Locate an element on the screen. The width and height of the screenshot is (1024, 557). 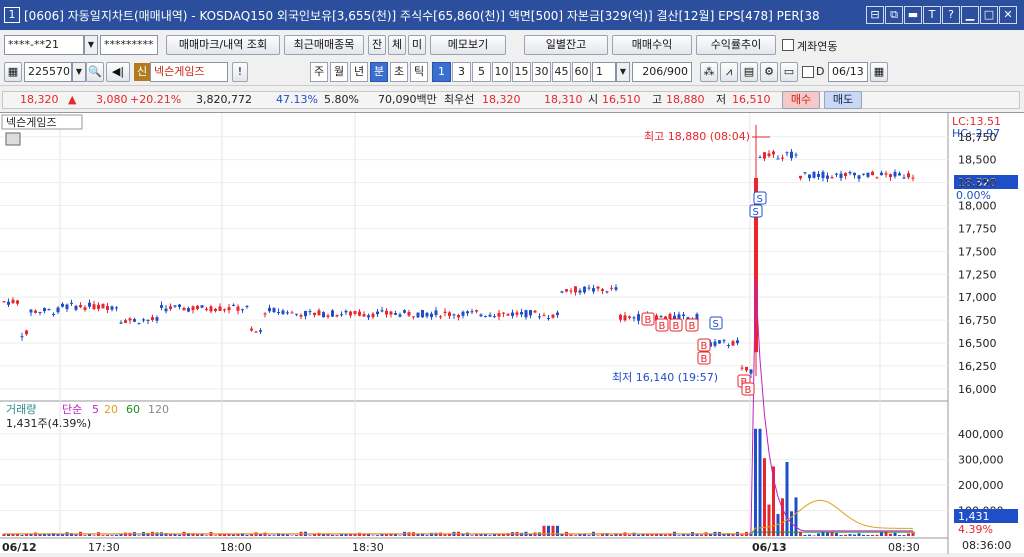
open-price: 16,510 is located at coordinates (621, 99).